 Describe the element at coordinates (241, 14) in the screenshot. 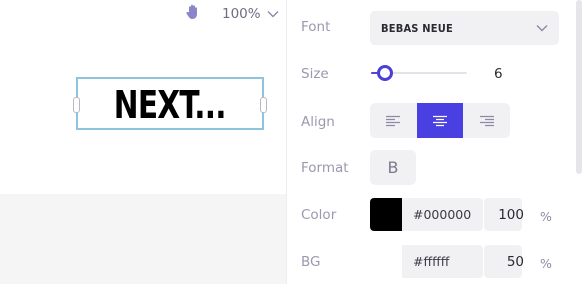

I see `zoom-level: 100%` at that location.